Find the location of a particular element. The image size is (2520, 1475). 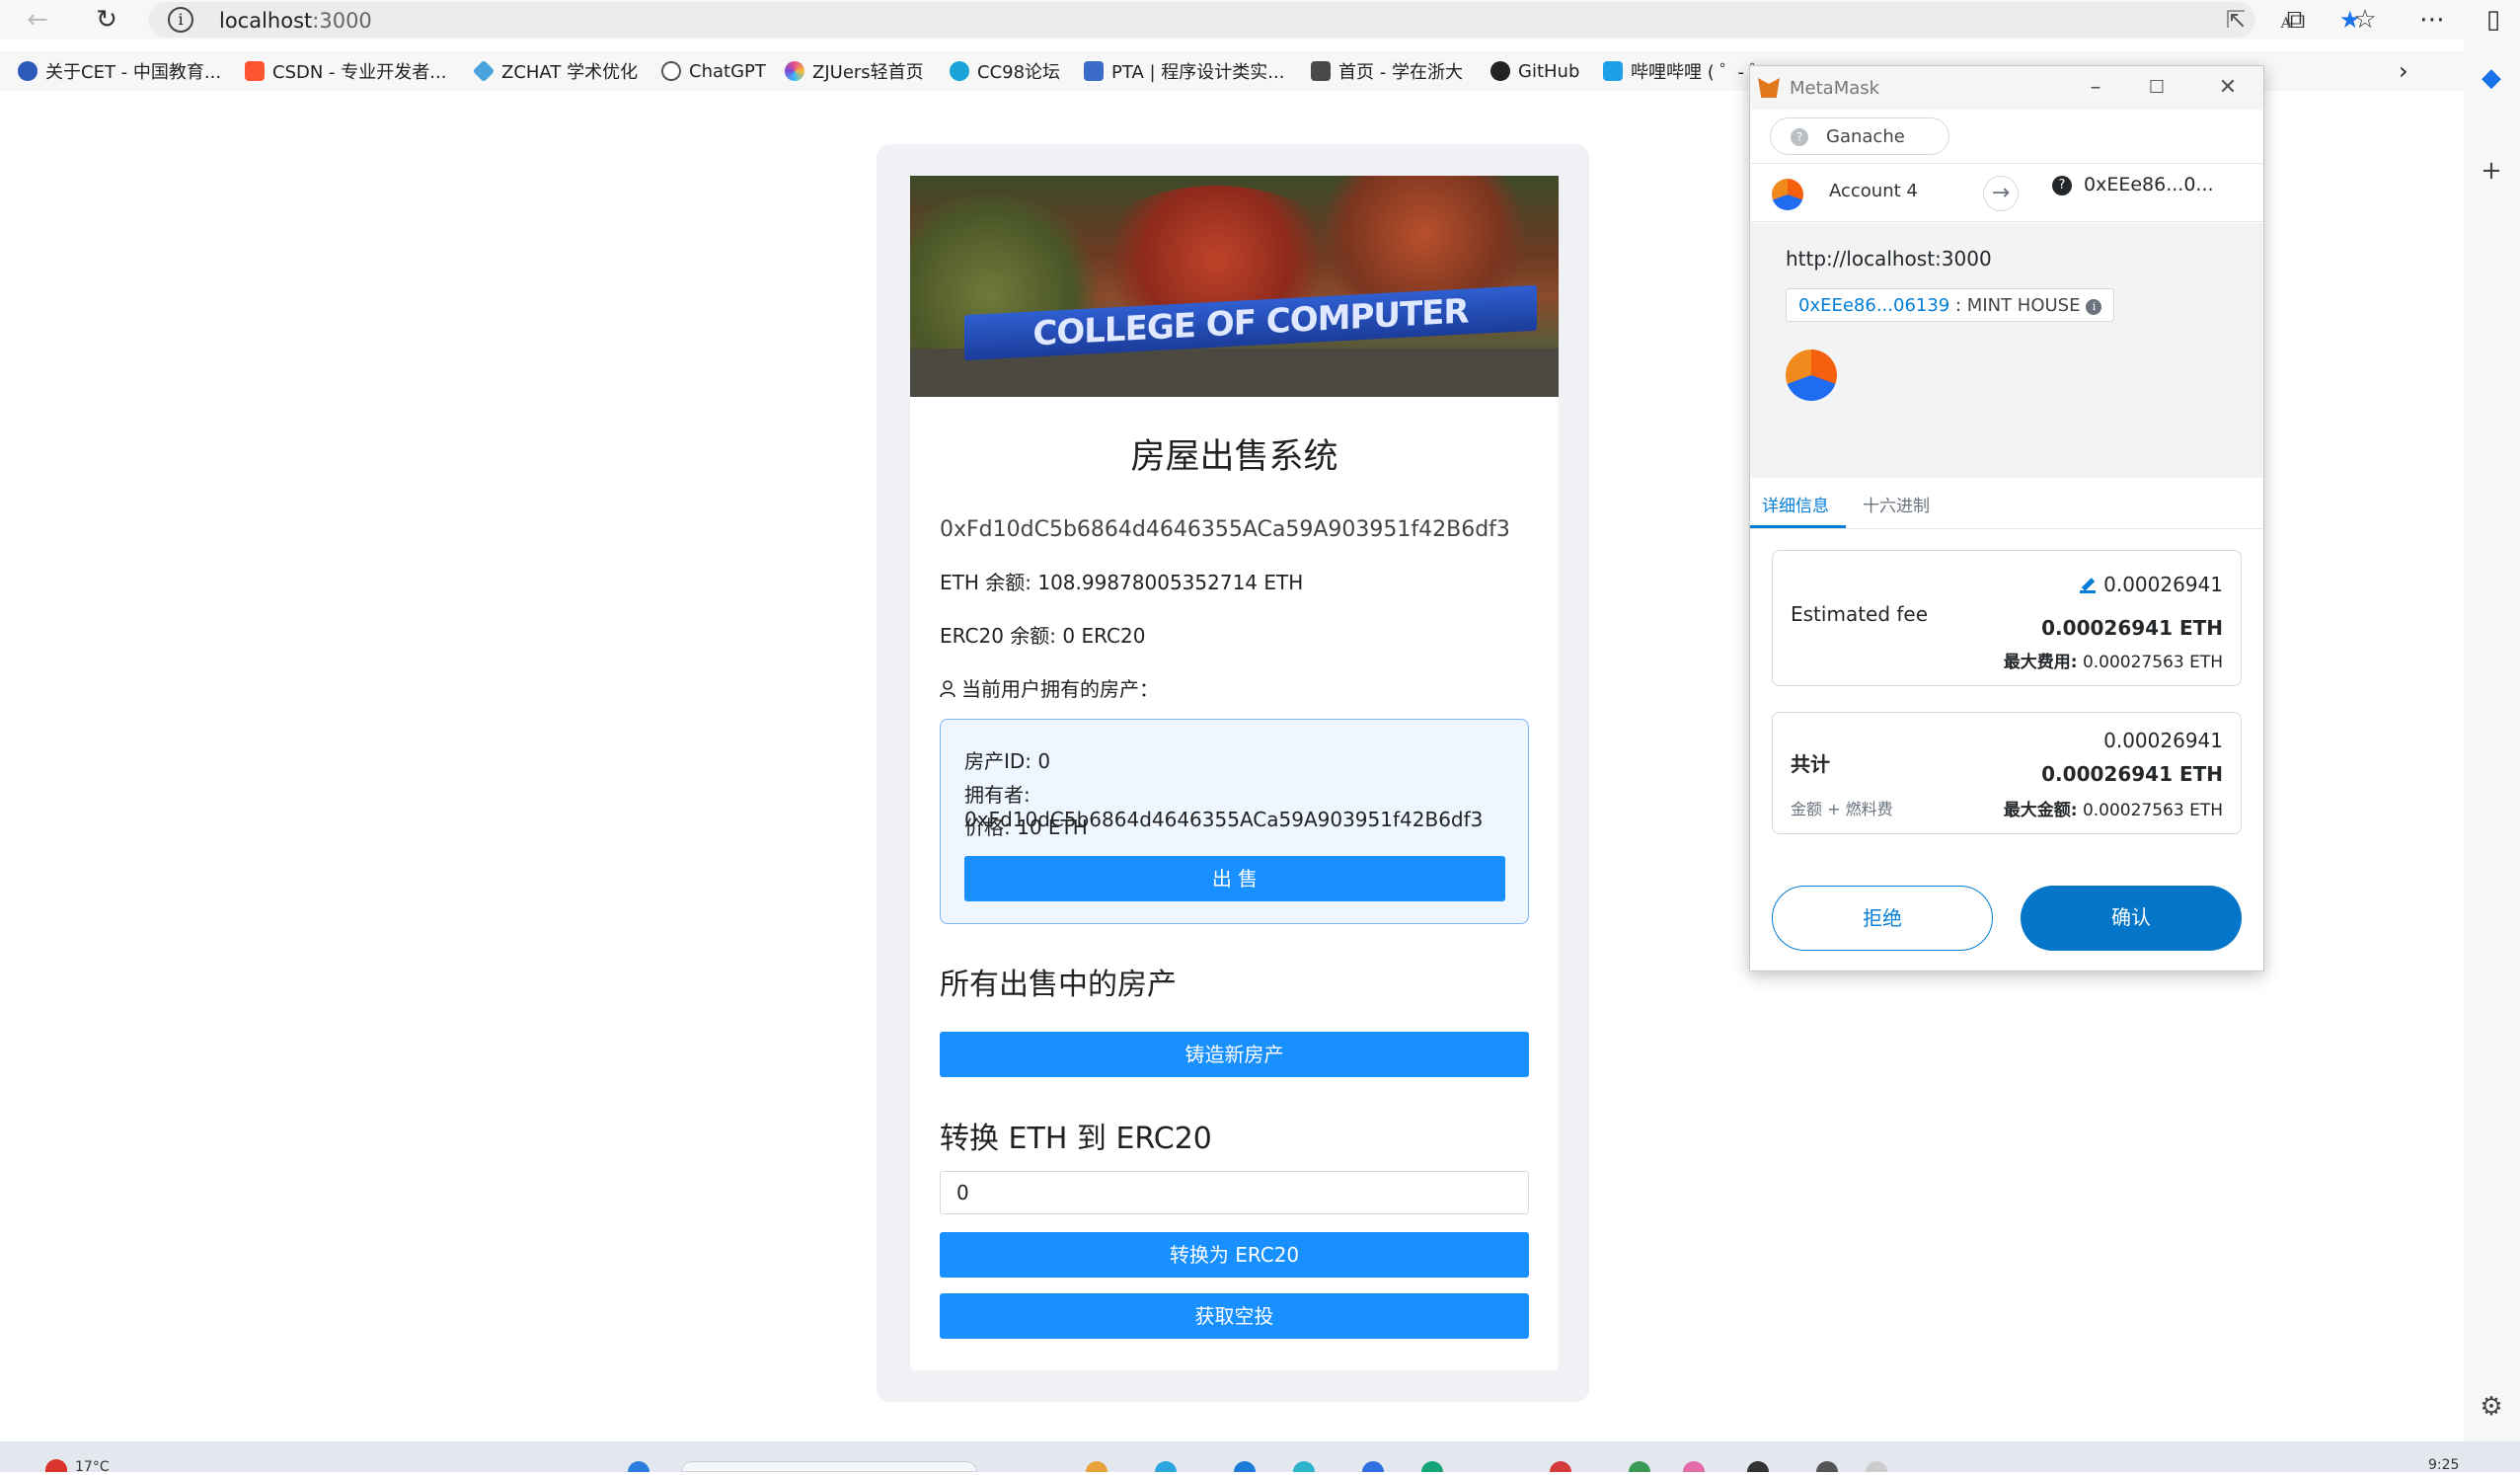

fee-small-value: 0.00026941 is located at coordinates (2163, 584).